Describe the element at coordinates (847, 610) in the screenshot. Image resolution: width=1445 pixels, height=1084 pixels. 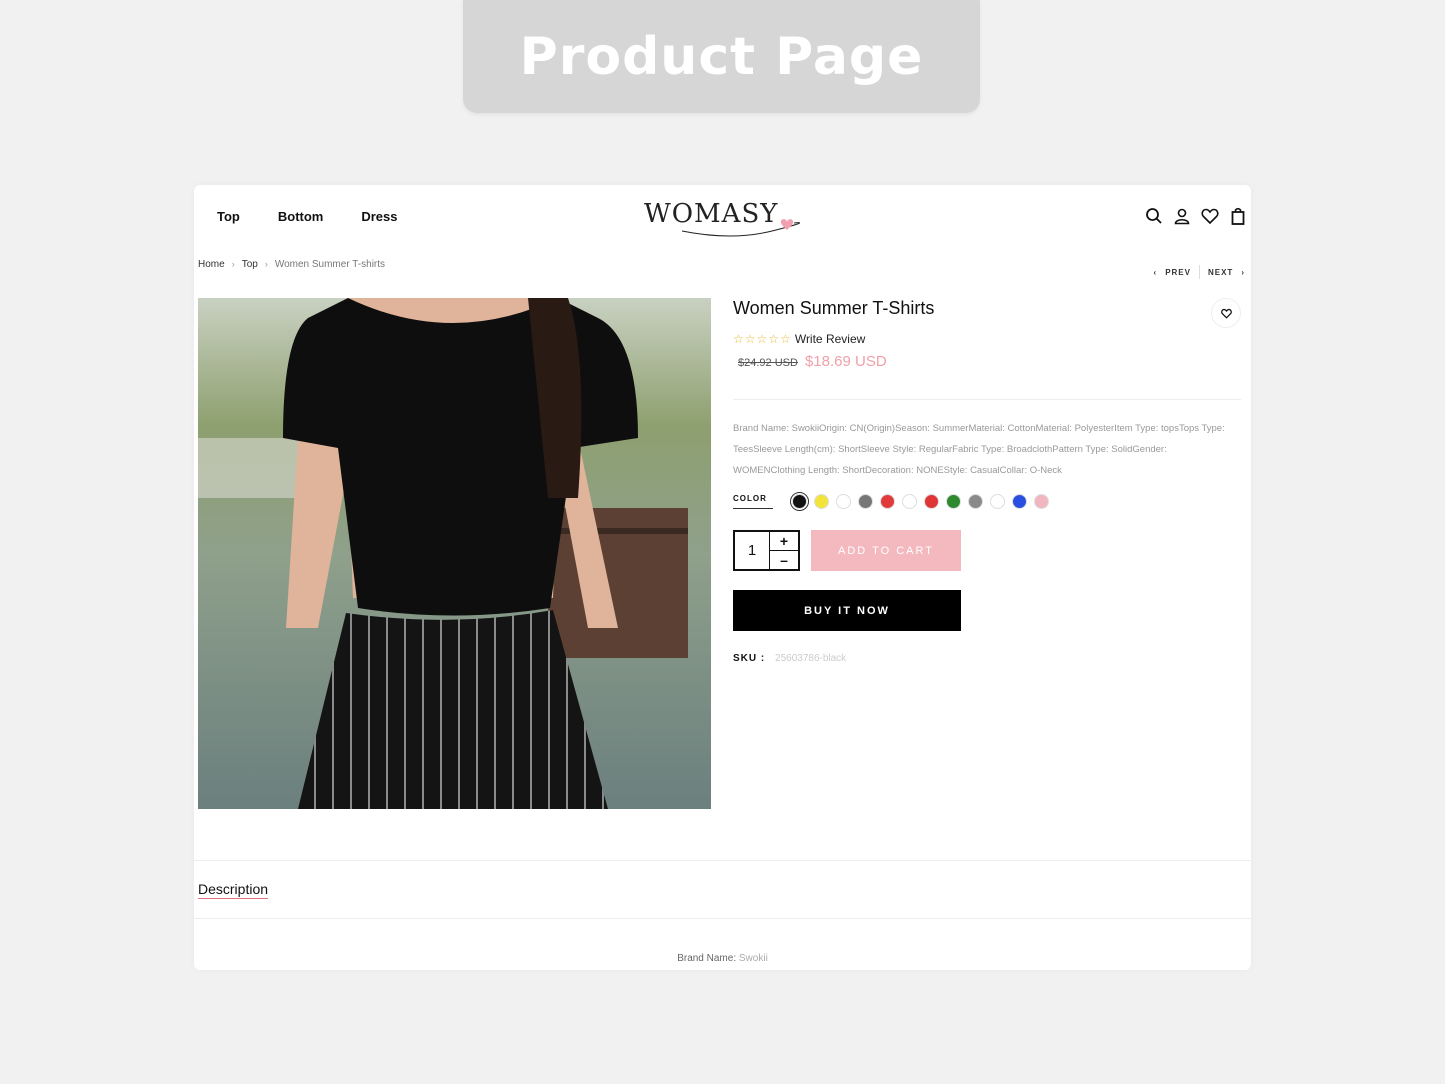
I see `buy-now-button: BUY IT NOW` at that location.